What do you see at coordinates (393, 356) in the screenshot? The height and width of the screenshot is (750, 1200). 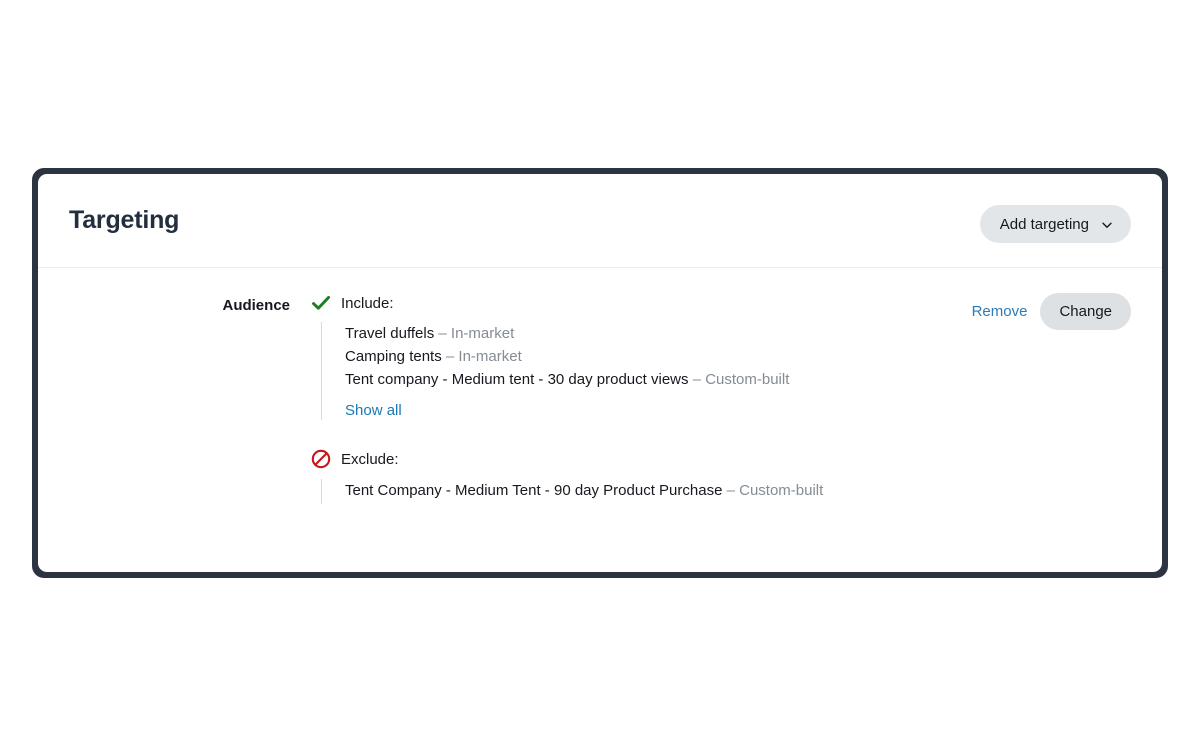 I see `item-name: Camping tents` at bounding box center [393, 356].